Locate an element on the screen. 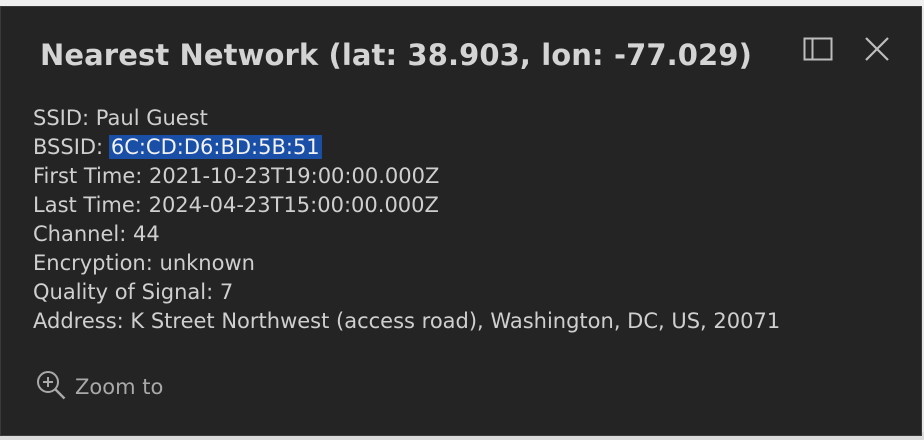 This screenshot has height=440, width=924. last-time-row: Last Time: 2024-04-23T15:00:00.000Z is located at coordinates (463, 205).